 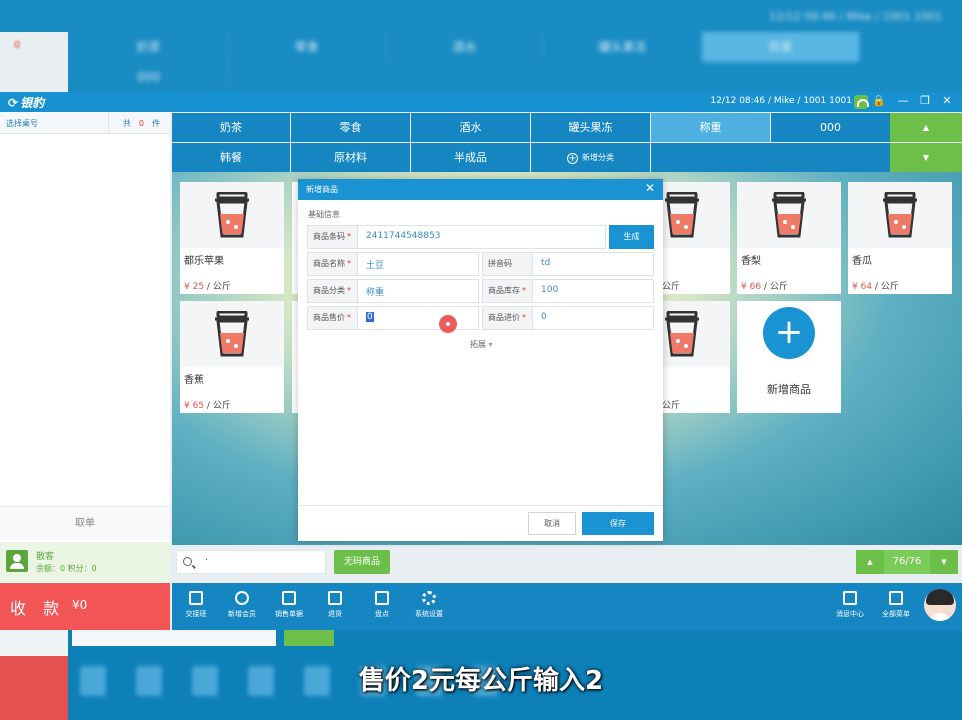 What do you see at coordinates (309, 638) in the screenshot?
I see `background-green-button` at bounding box center [309, 638].